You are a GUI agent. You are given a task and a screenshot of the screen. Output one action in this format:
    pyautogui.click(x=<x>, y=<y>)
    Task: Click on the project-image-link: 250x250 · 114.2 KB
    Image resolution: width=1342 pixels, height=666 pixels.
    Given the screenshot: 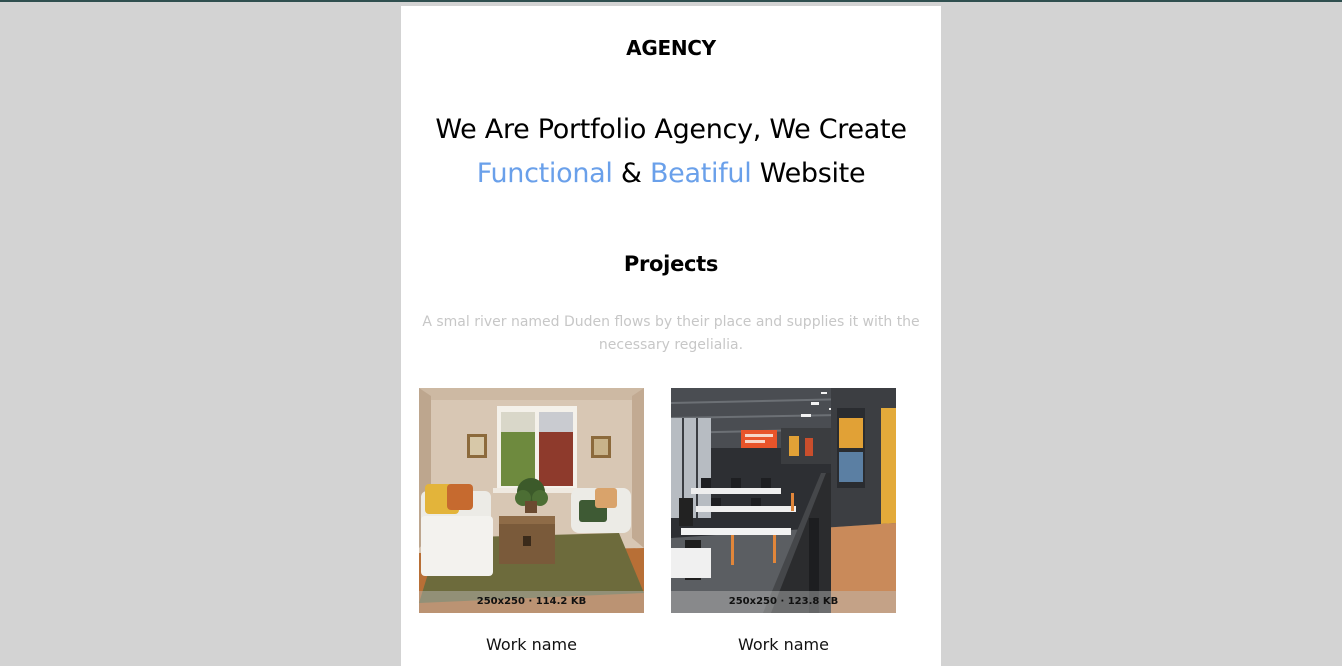 What is the action you would take?
    pyautogui.click(x=531, y=500)
    